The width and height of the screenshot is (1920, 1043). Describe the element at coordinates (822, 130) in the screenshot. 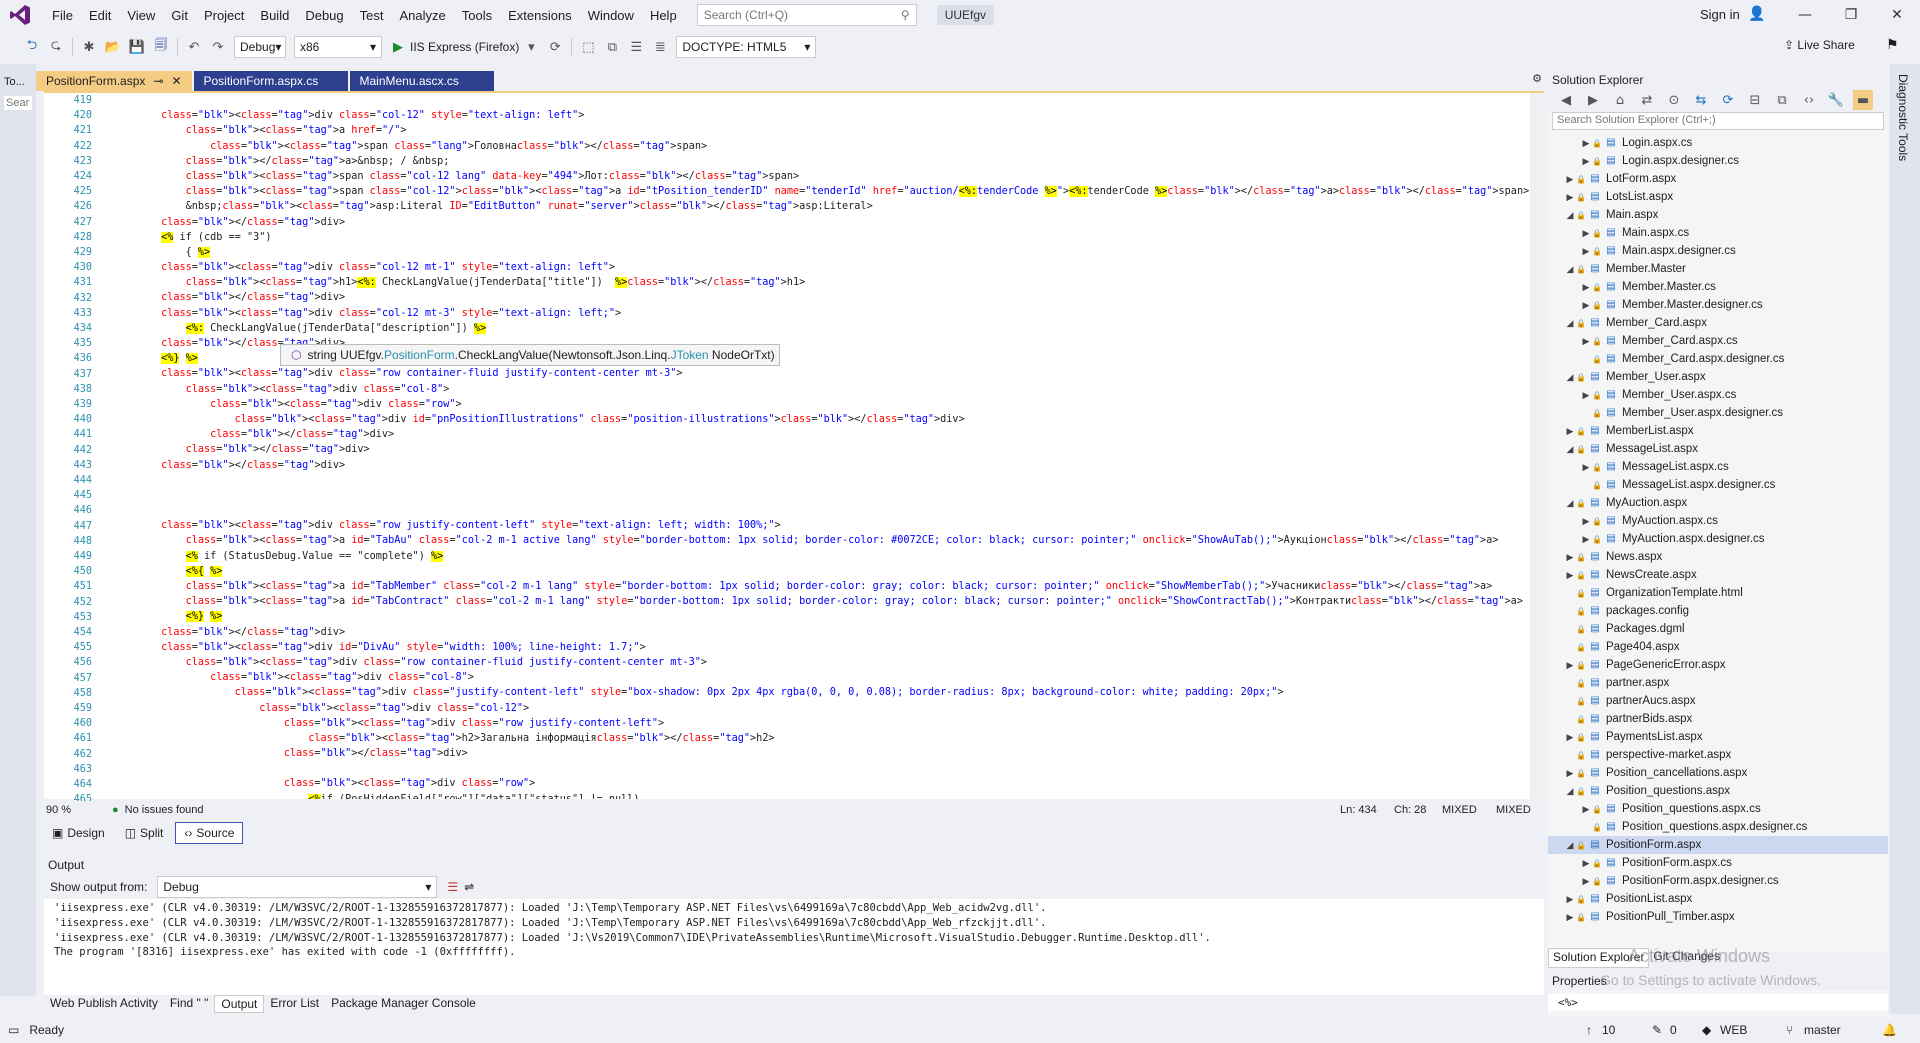

I see `code-line: class="blk"><class="tag">a href="/">` at that location.